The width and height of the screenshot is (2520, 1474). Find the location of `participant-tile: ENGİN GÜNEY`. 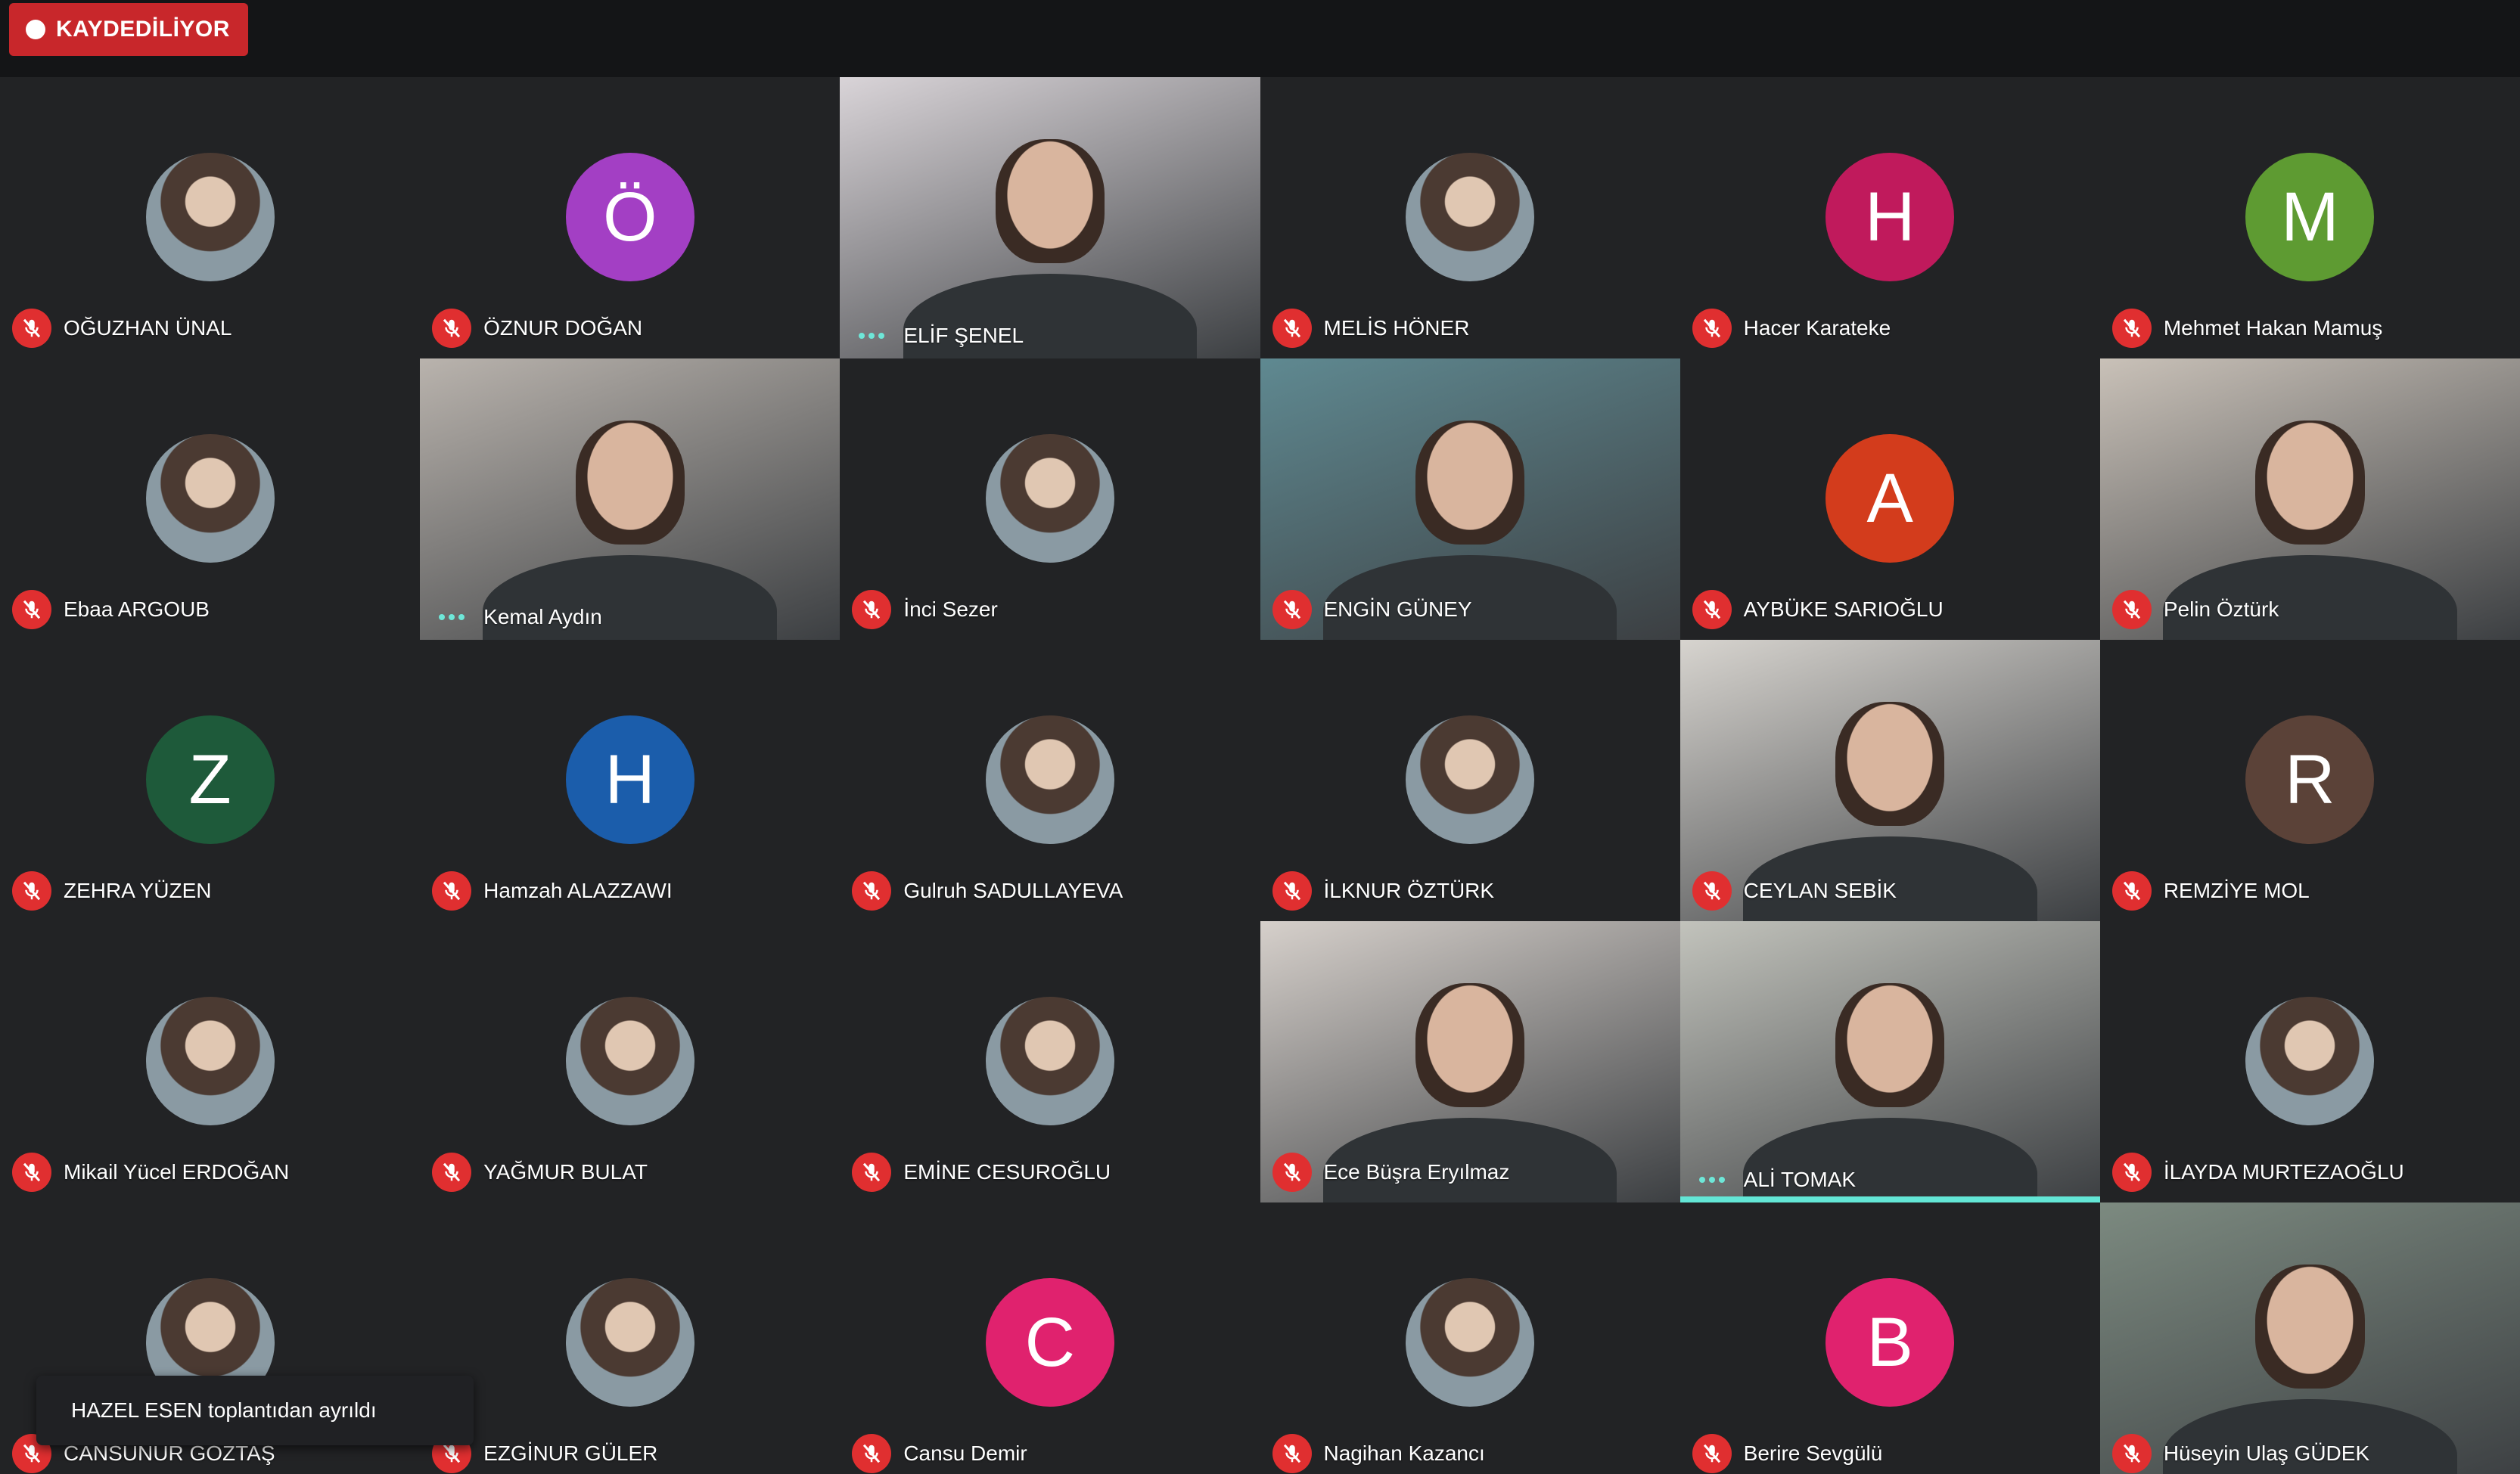

participant-tile: ENGİN GÜNEY is located at coordinates (1470, 499).